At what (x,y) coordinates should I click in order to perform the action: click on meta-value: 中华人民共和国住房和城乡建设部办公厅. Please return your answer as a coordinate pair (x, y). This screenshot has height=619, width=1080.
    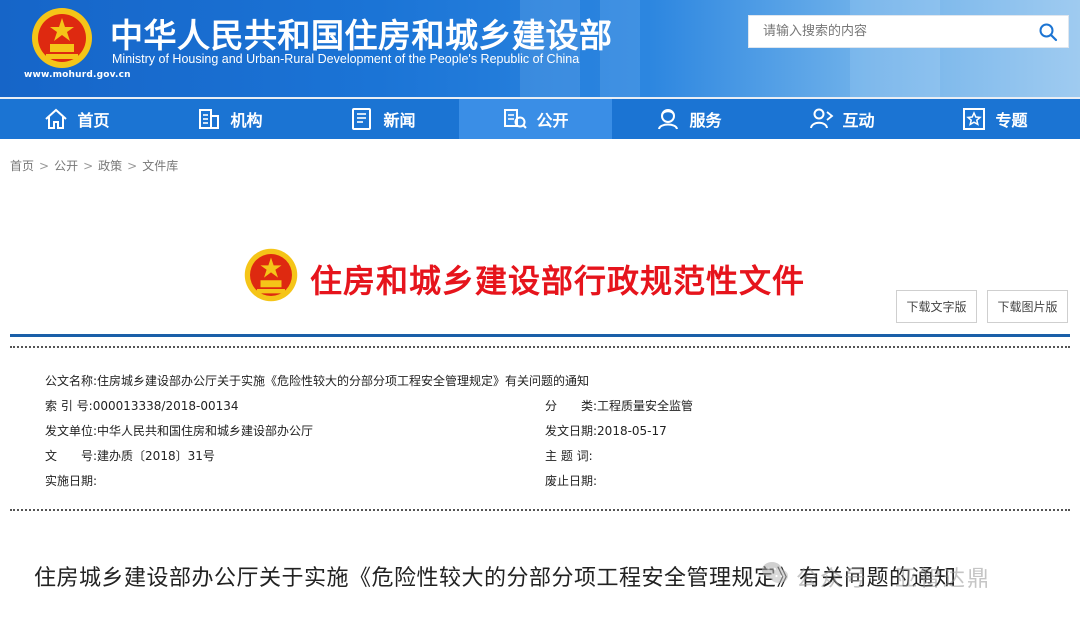
    Looking at the image, I should click on (205, 431).